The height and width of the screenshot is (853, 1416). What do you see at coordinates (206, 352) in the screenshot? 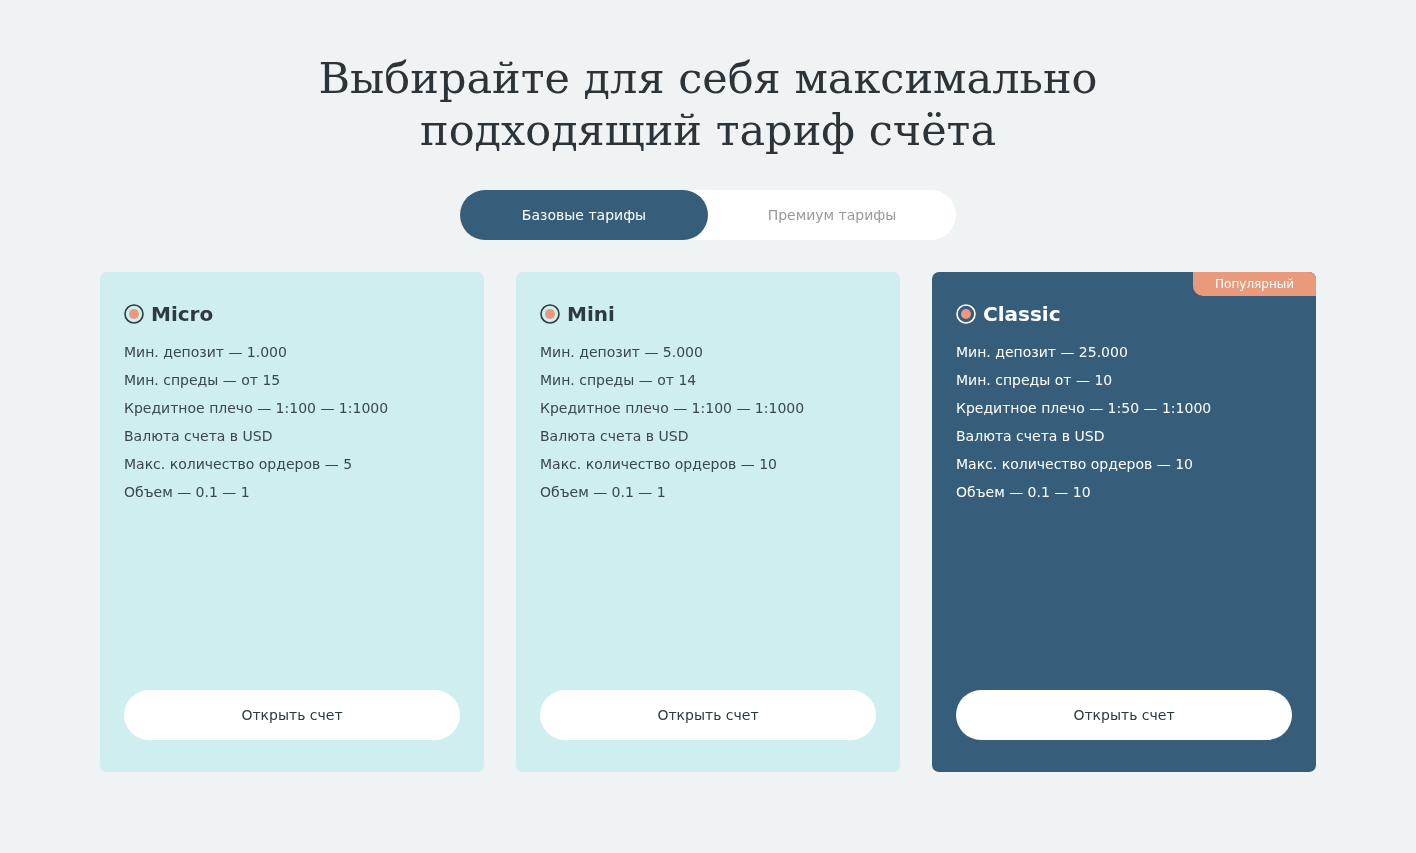
I see `plan-feature: Мин. депозит — 1.000` at bounding box center [206, 352].